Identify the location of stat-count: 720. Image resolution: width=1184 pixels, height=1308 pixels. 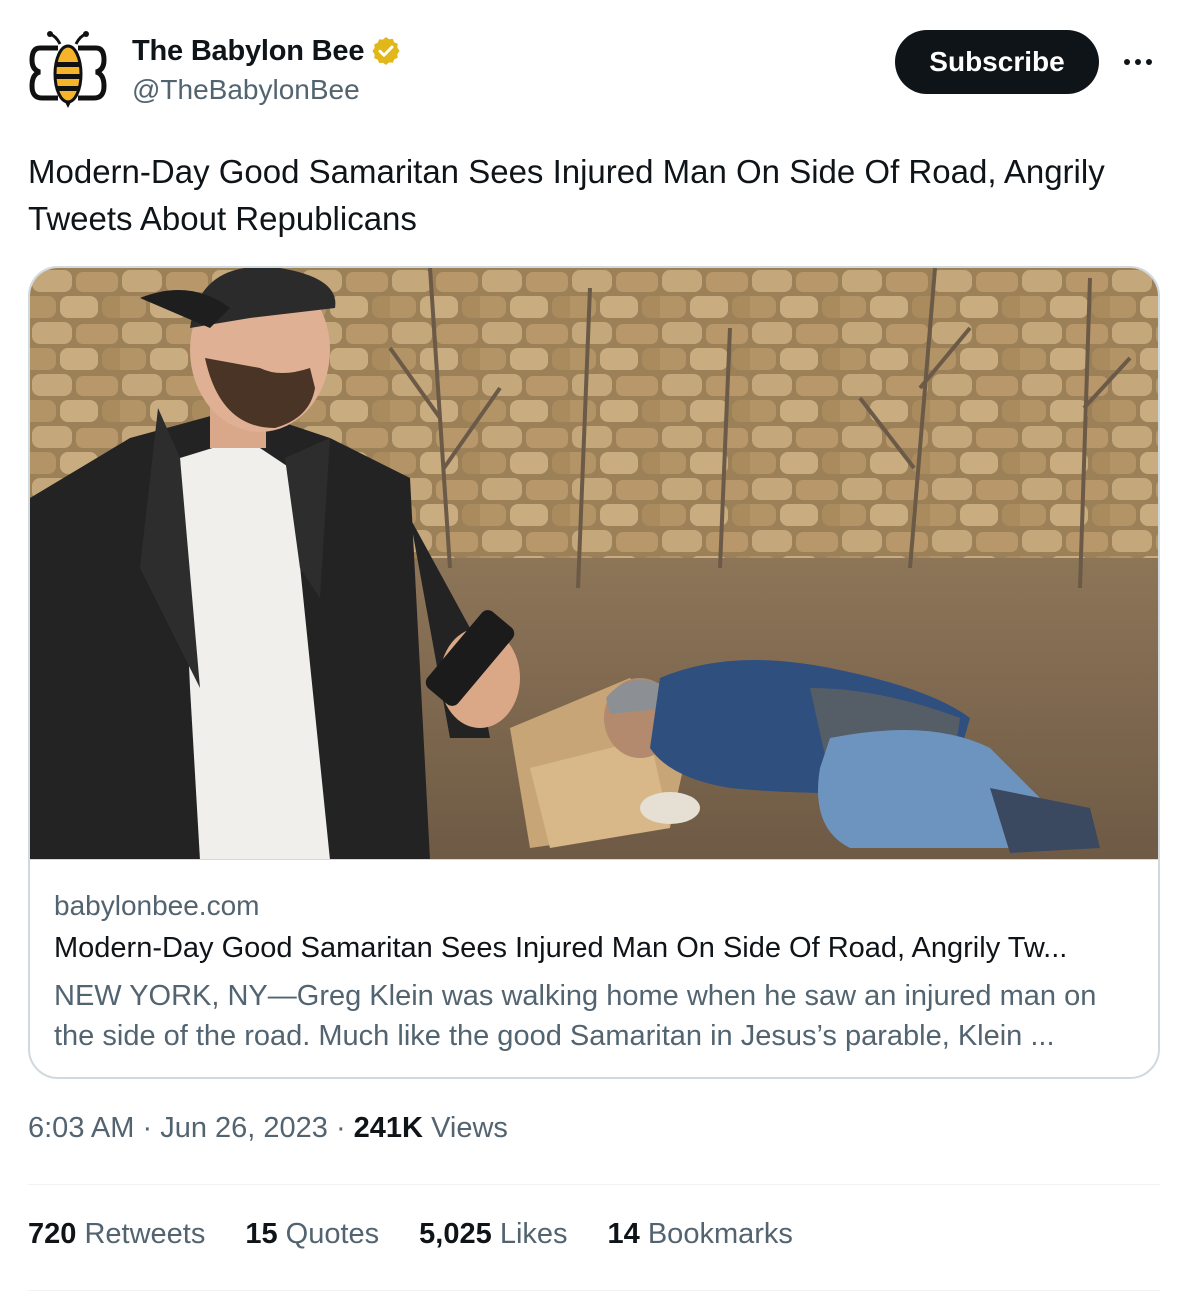
(52, 1234).